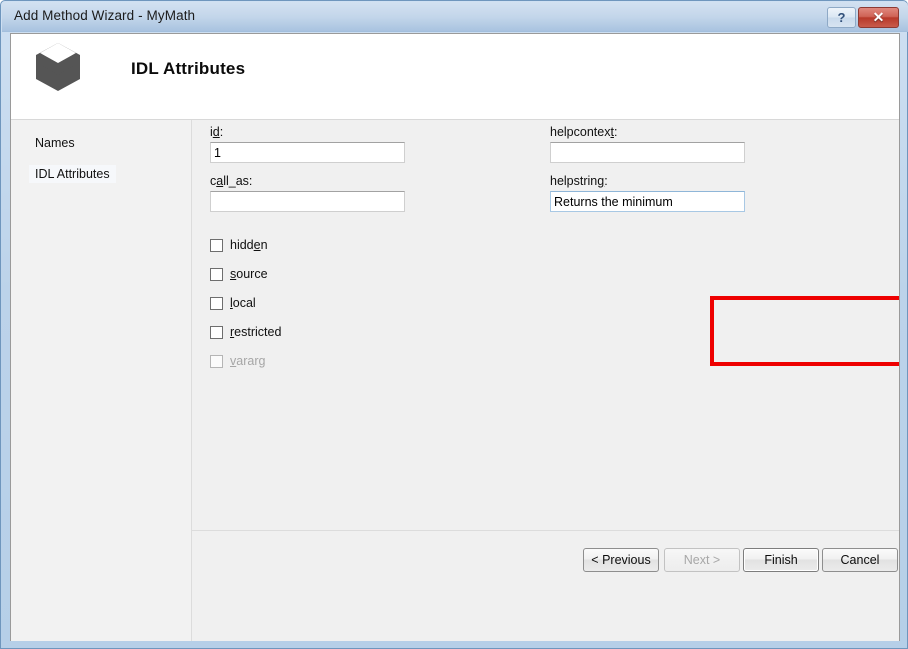 The width and height of the screenshot is (908, 649). Describe the element at coordinates (580, 132) in the screenshot. I see `helpcontext-label-pre: helpcontex` at that location.